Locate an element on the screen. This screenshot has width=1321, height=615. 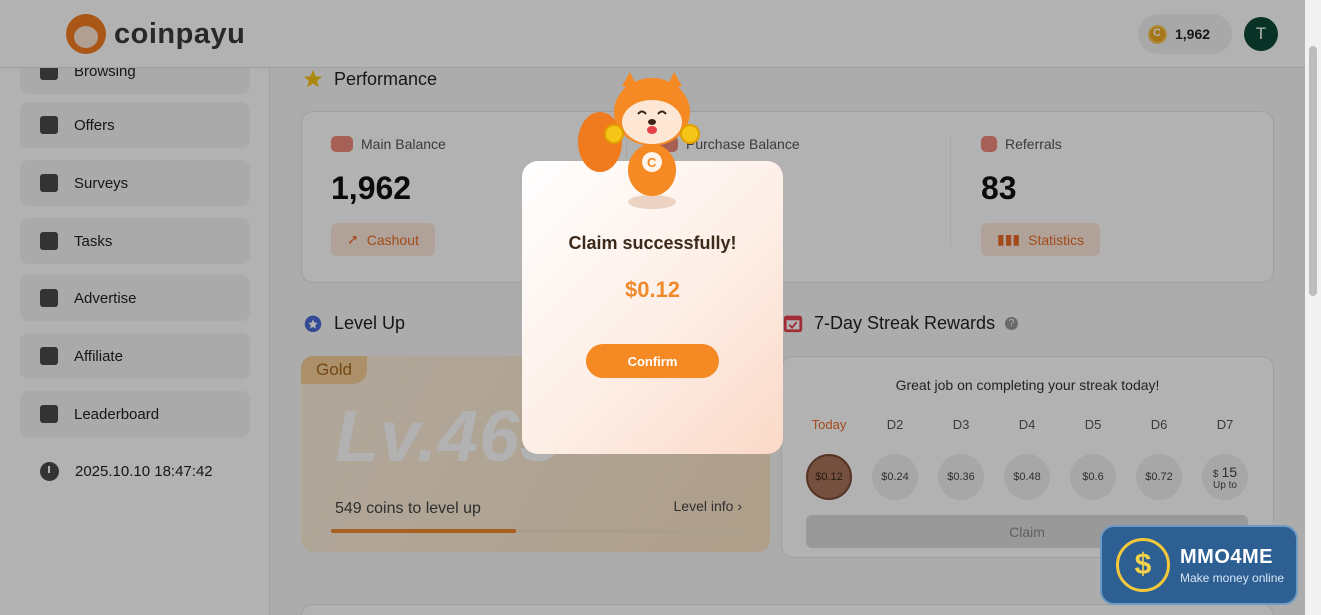
mmo4me-watermark: $ MMO4ME Make money online is located at coordinates (1199, 565).